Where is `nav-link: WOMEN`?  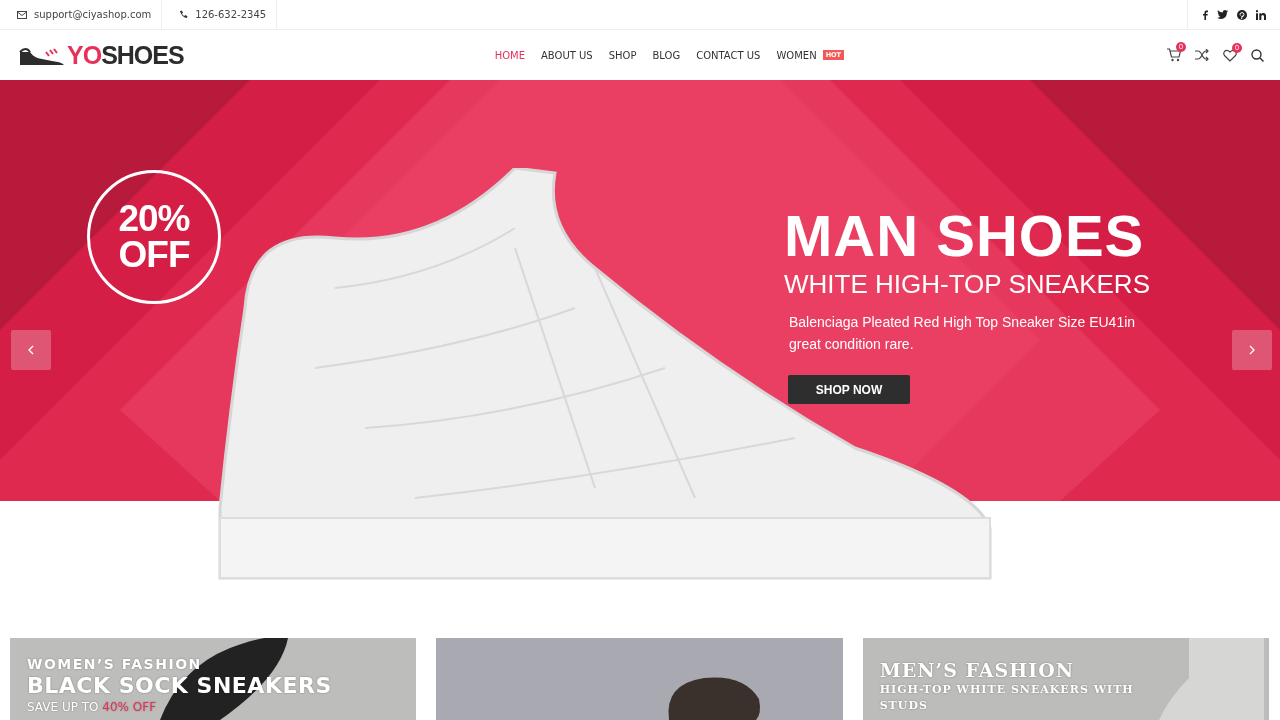 nav-link: WOMEN is located at coordinates (796, 55).